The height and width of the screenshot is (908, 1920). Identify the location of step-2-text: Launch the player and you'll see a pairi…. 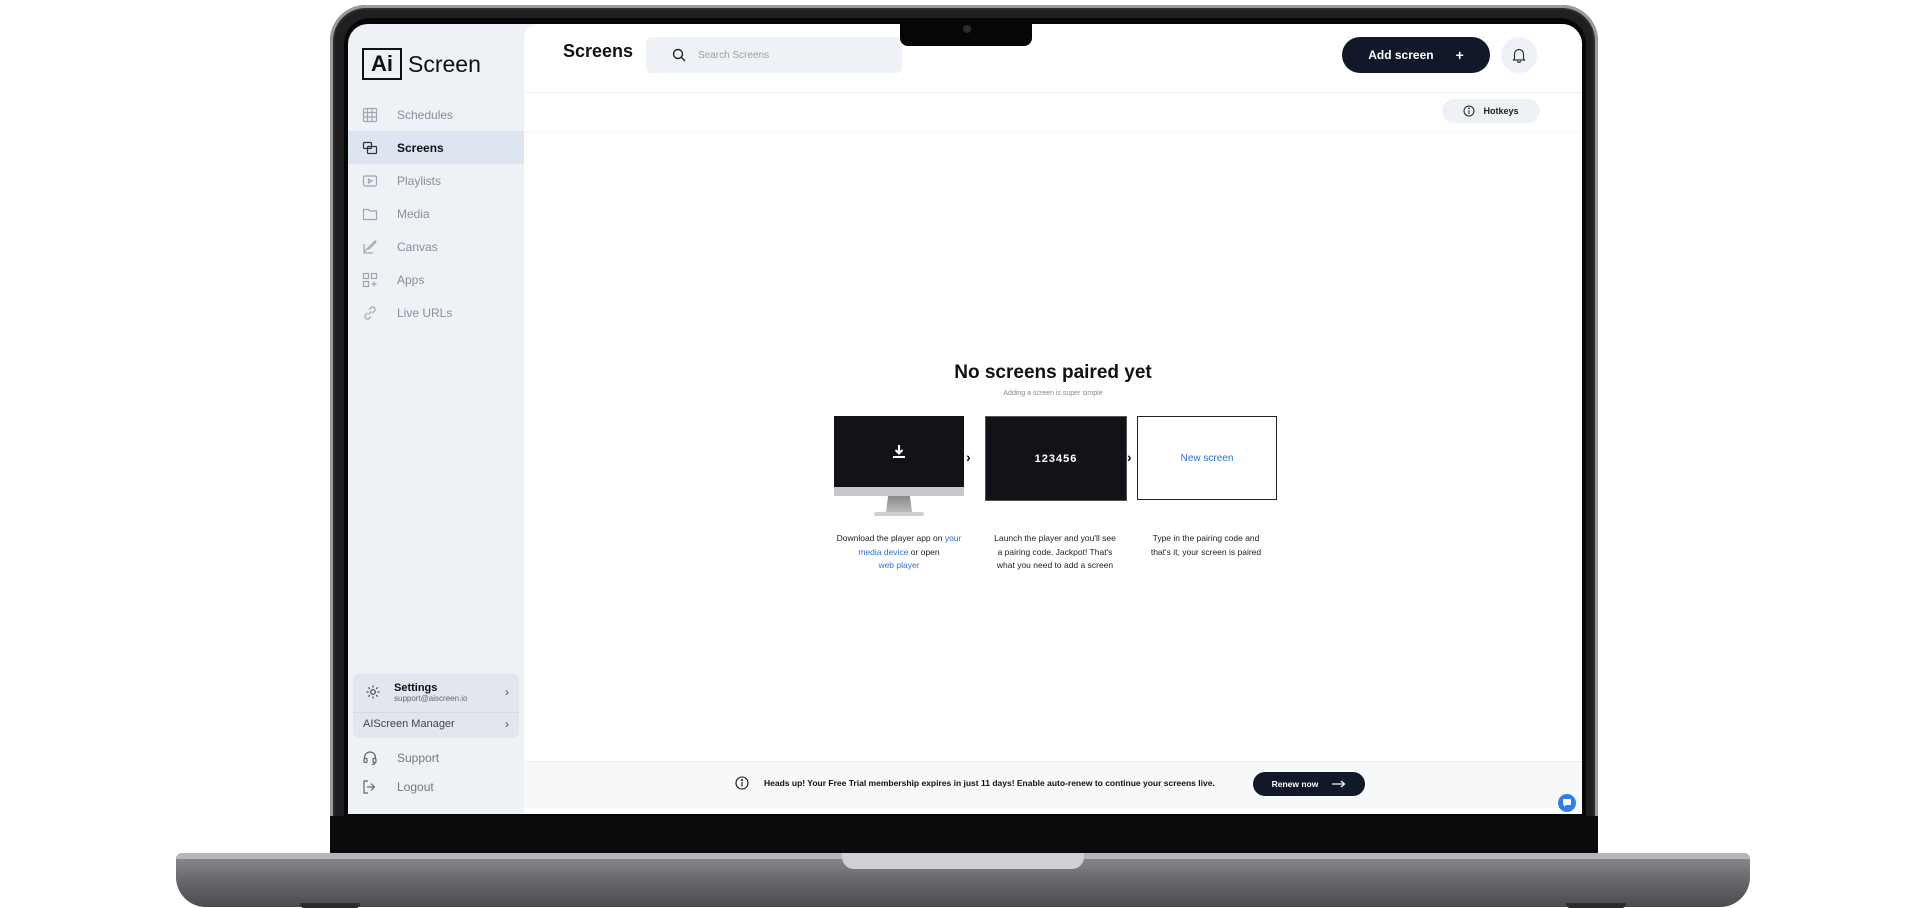
(1055, 551).